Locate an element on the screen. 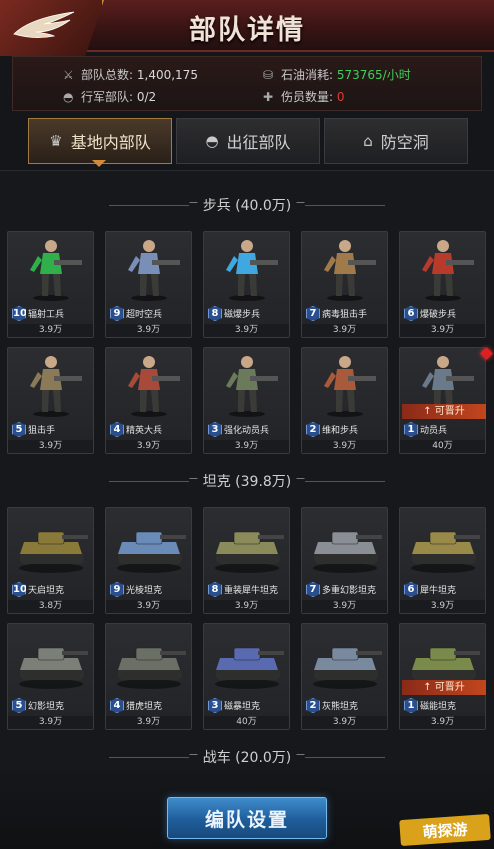 Image resolution: width=494 pixels, height=849 pixels. unit-name: 光棱坦克 is located at coordinates (144, 591).